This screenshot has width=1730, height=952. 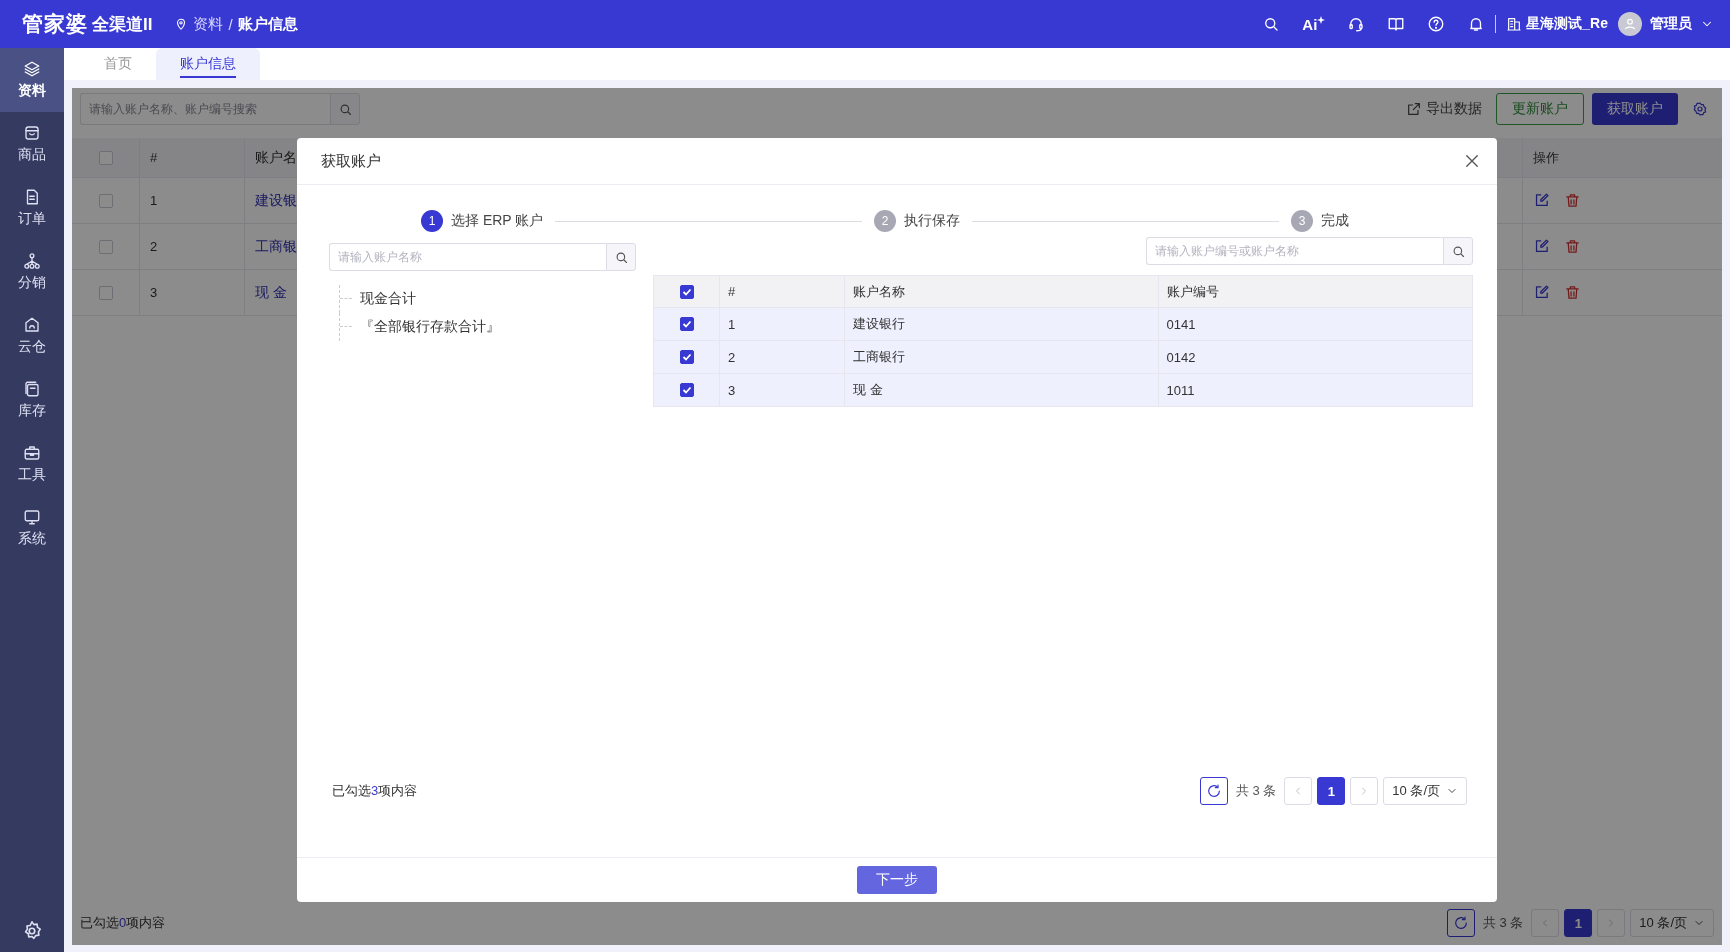 I want to click on book-icon, so click(x=1396, y=24).